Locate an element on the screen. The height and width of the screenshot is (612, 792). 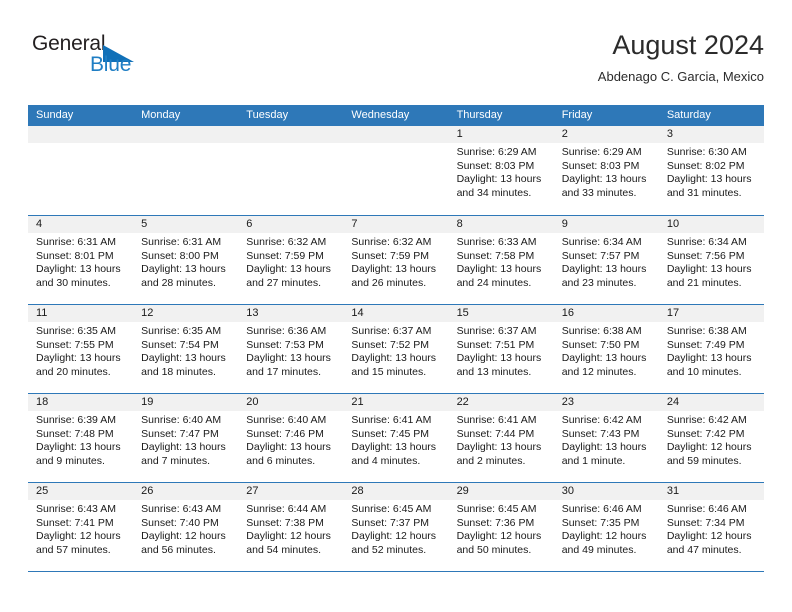
day-number-band: 29 is located at coordinates (501, 491).